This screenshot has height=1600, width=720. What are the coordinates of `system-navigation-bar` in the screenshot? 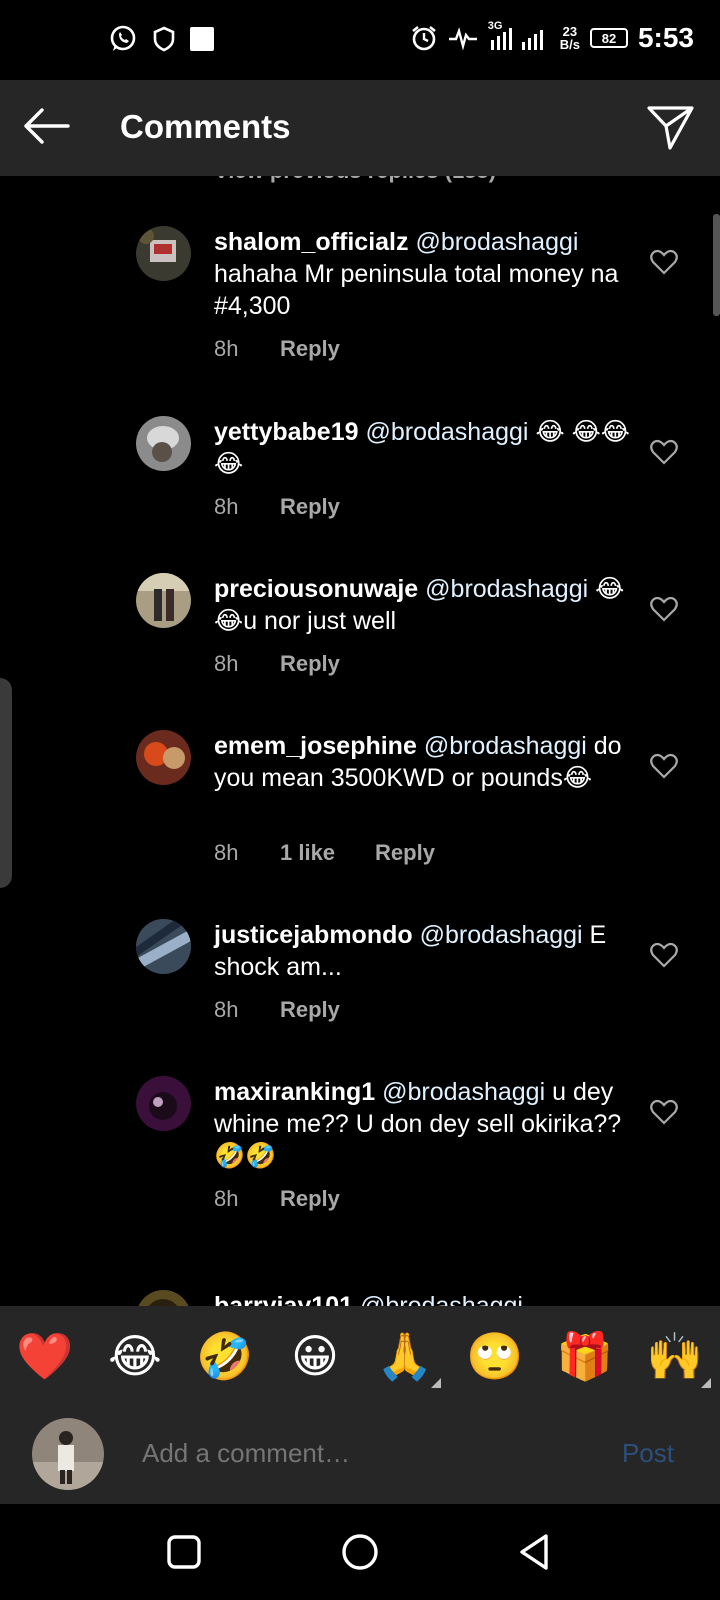 It's located at (360, 1552).